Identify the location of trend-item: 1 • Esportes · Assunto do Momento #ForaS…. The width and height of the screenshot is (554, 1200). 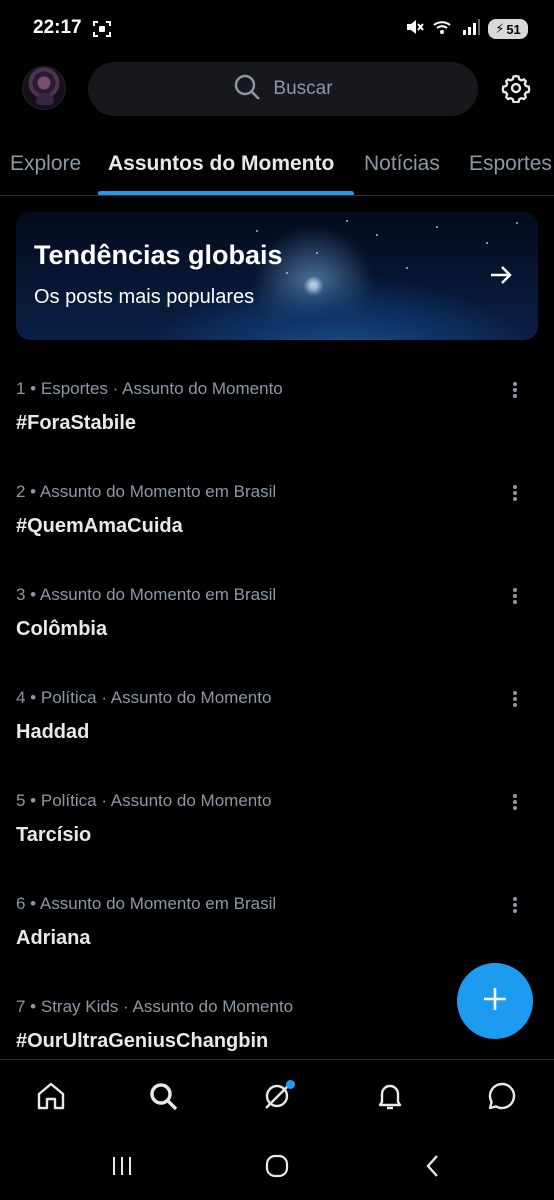
(277, 429).